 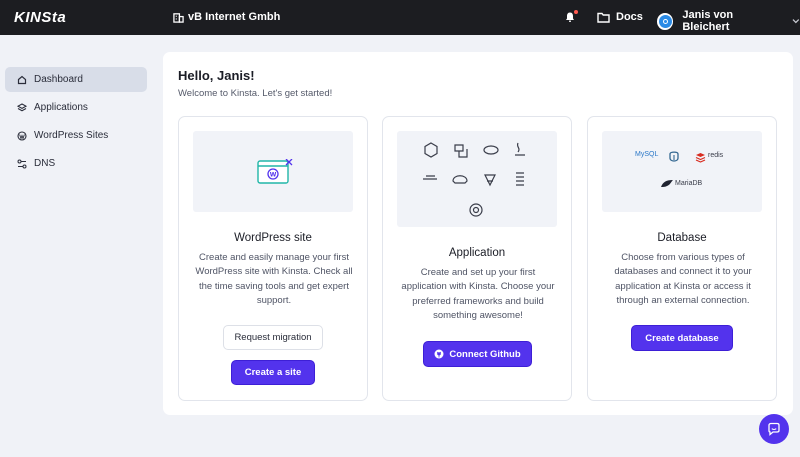 I want to click on svg-text: W, so click(x=273, y=175).